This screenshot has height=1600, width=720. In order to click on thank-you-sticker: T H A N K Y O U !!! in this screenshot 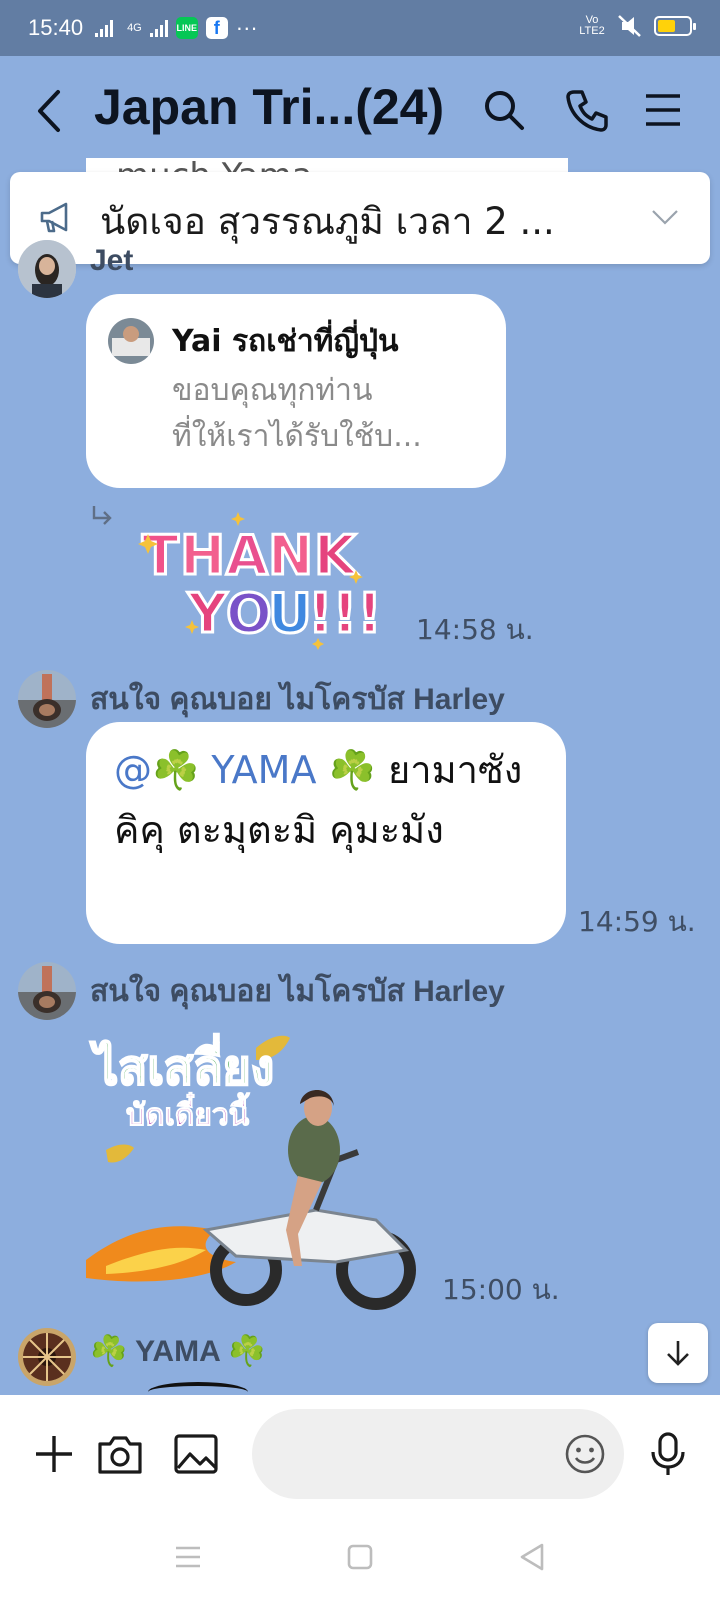, I will do `click(262, 580)`.